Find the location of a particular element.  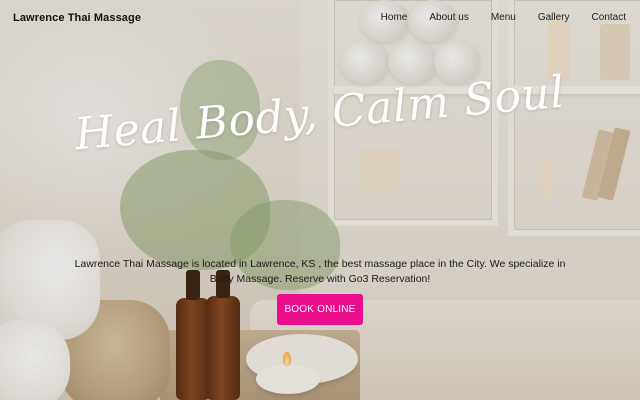

nav-gallery: Gallery is located at coordinates (554, 17).